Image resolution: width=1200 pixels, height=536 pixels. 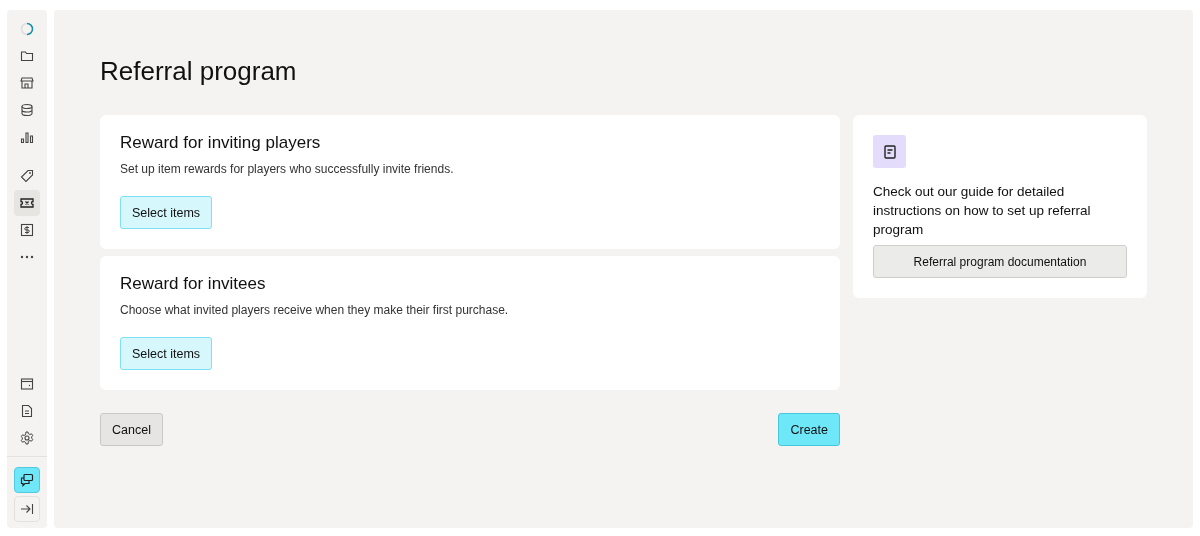 I want to click on documentation-button: Referral program documentation, so click(x=1000, y=261).